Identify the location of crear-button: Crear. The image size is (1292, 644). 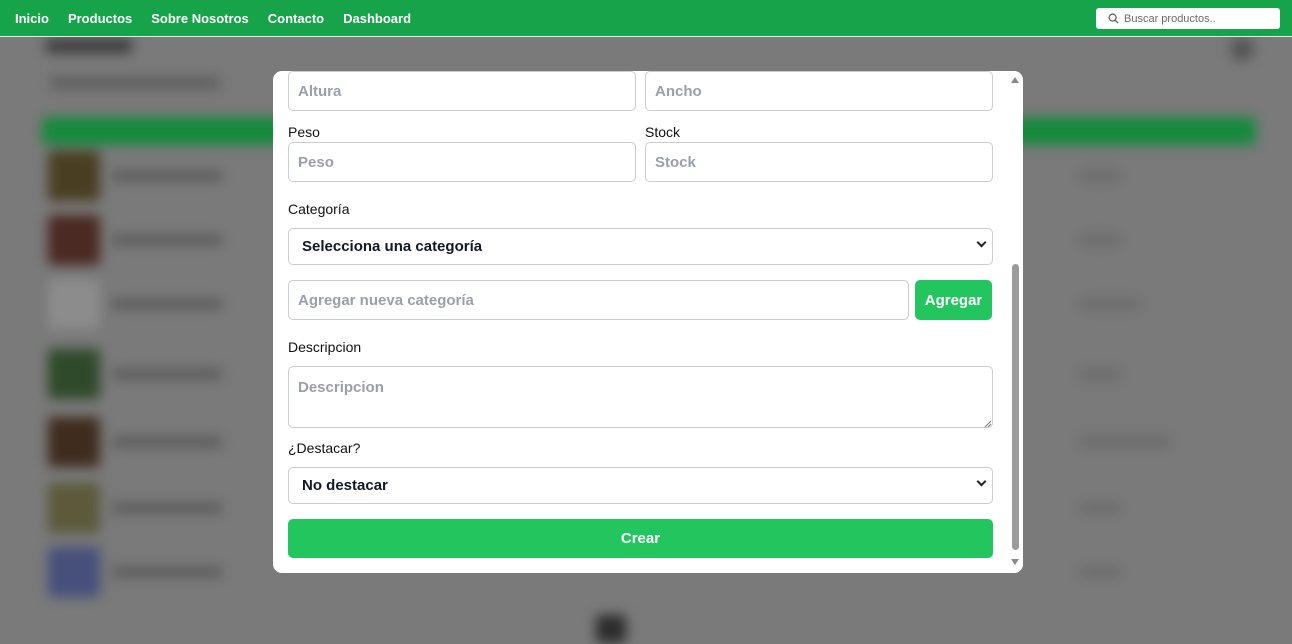
(640, 538).